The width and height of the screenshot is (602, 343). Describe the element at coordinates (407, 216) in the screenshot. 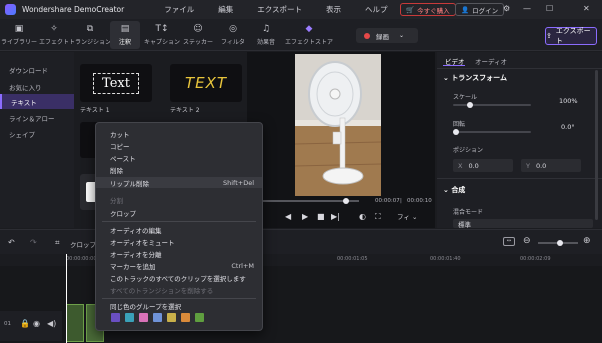

I see `fit-select: フィ ⌄` at that location.